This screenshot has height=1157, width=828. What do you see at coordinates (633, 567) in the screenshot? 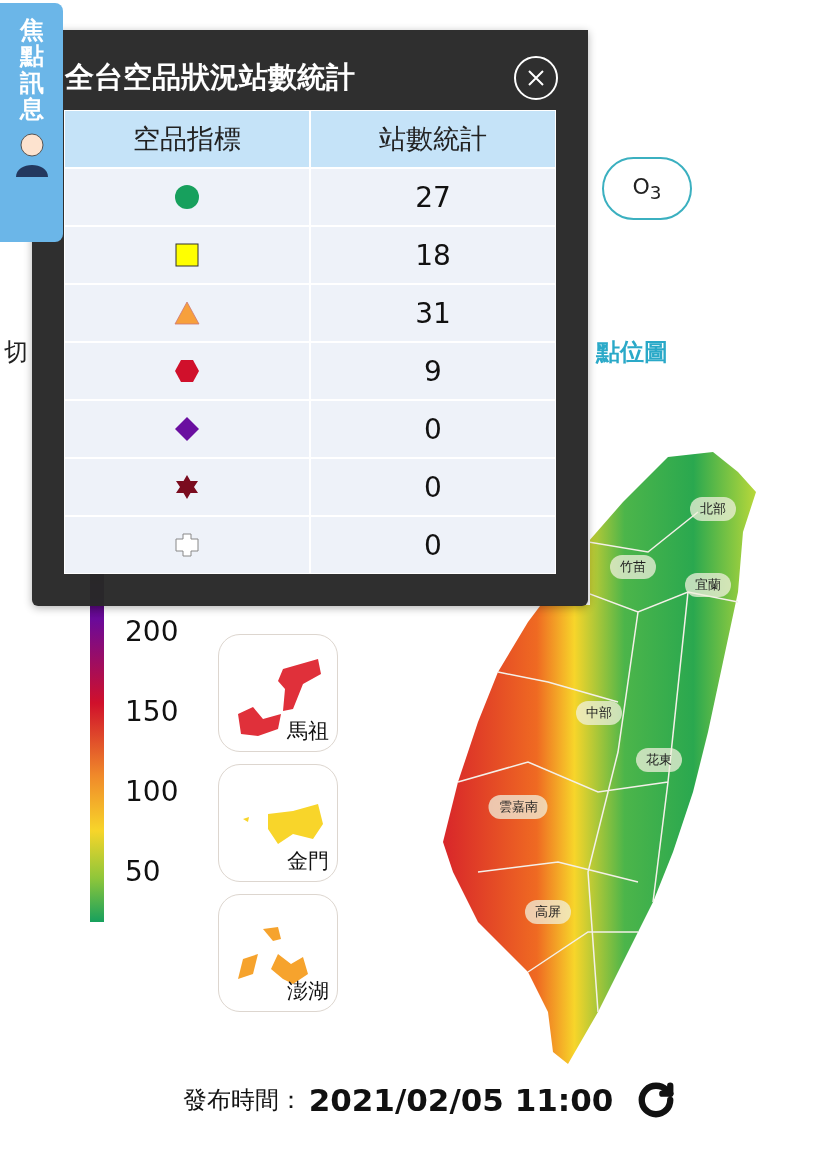
I see `region-label: 竹苗` at bounding box center [633, 567].